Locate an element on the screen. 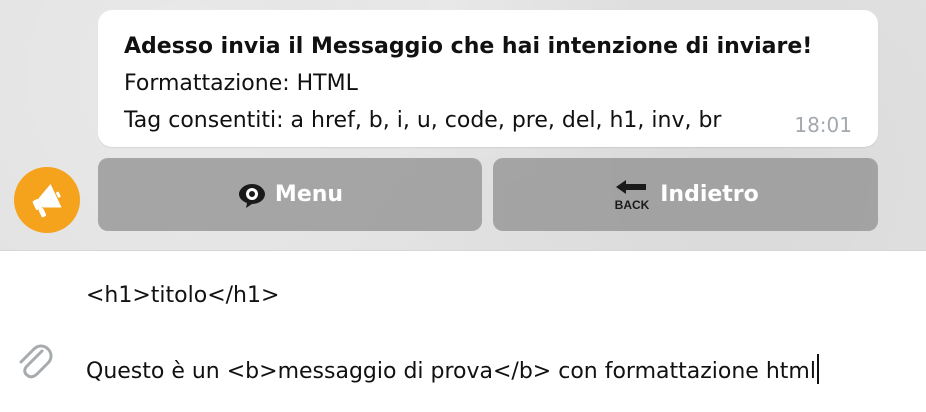 The image size is (926, 412). message-time: 18:01 is located at coordinates (823, 125).